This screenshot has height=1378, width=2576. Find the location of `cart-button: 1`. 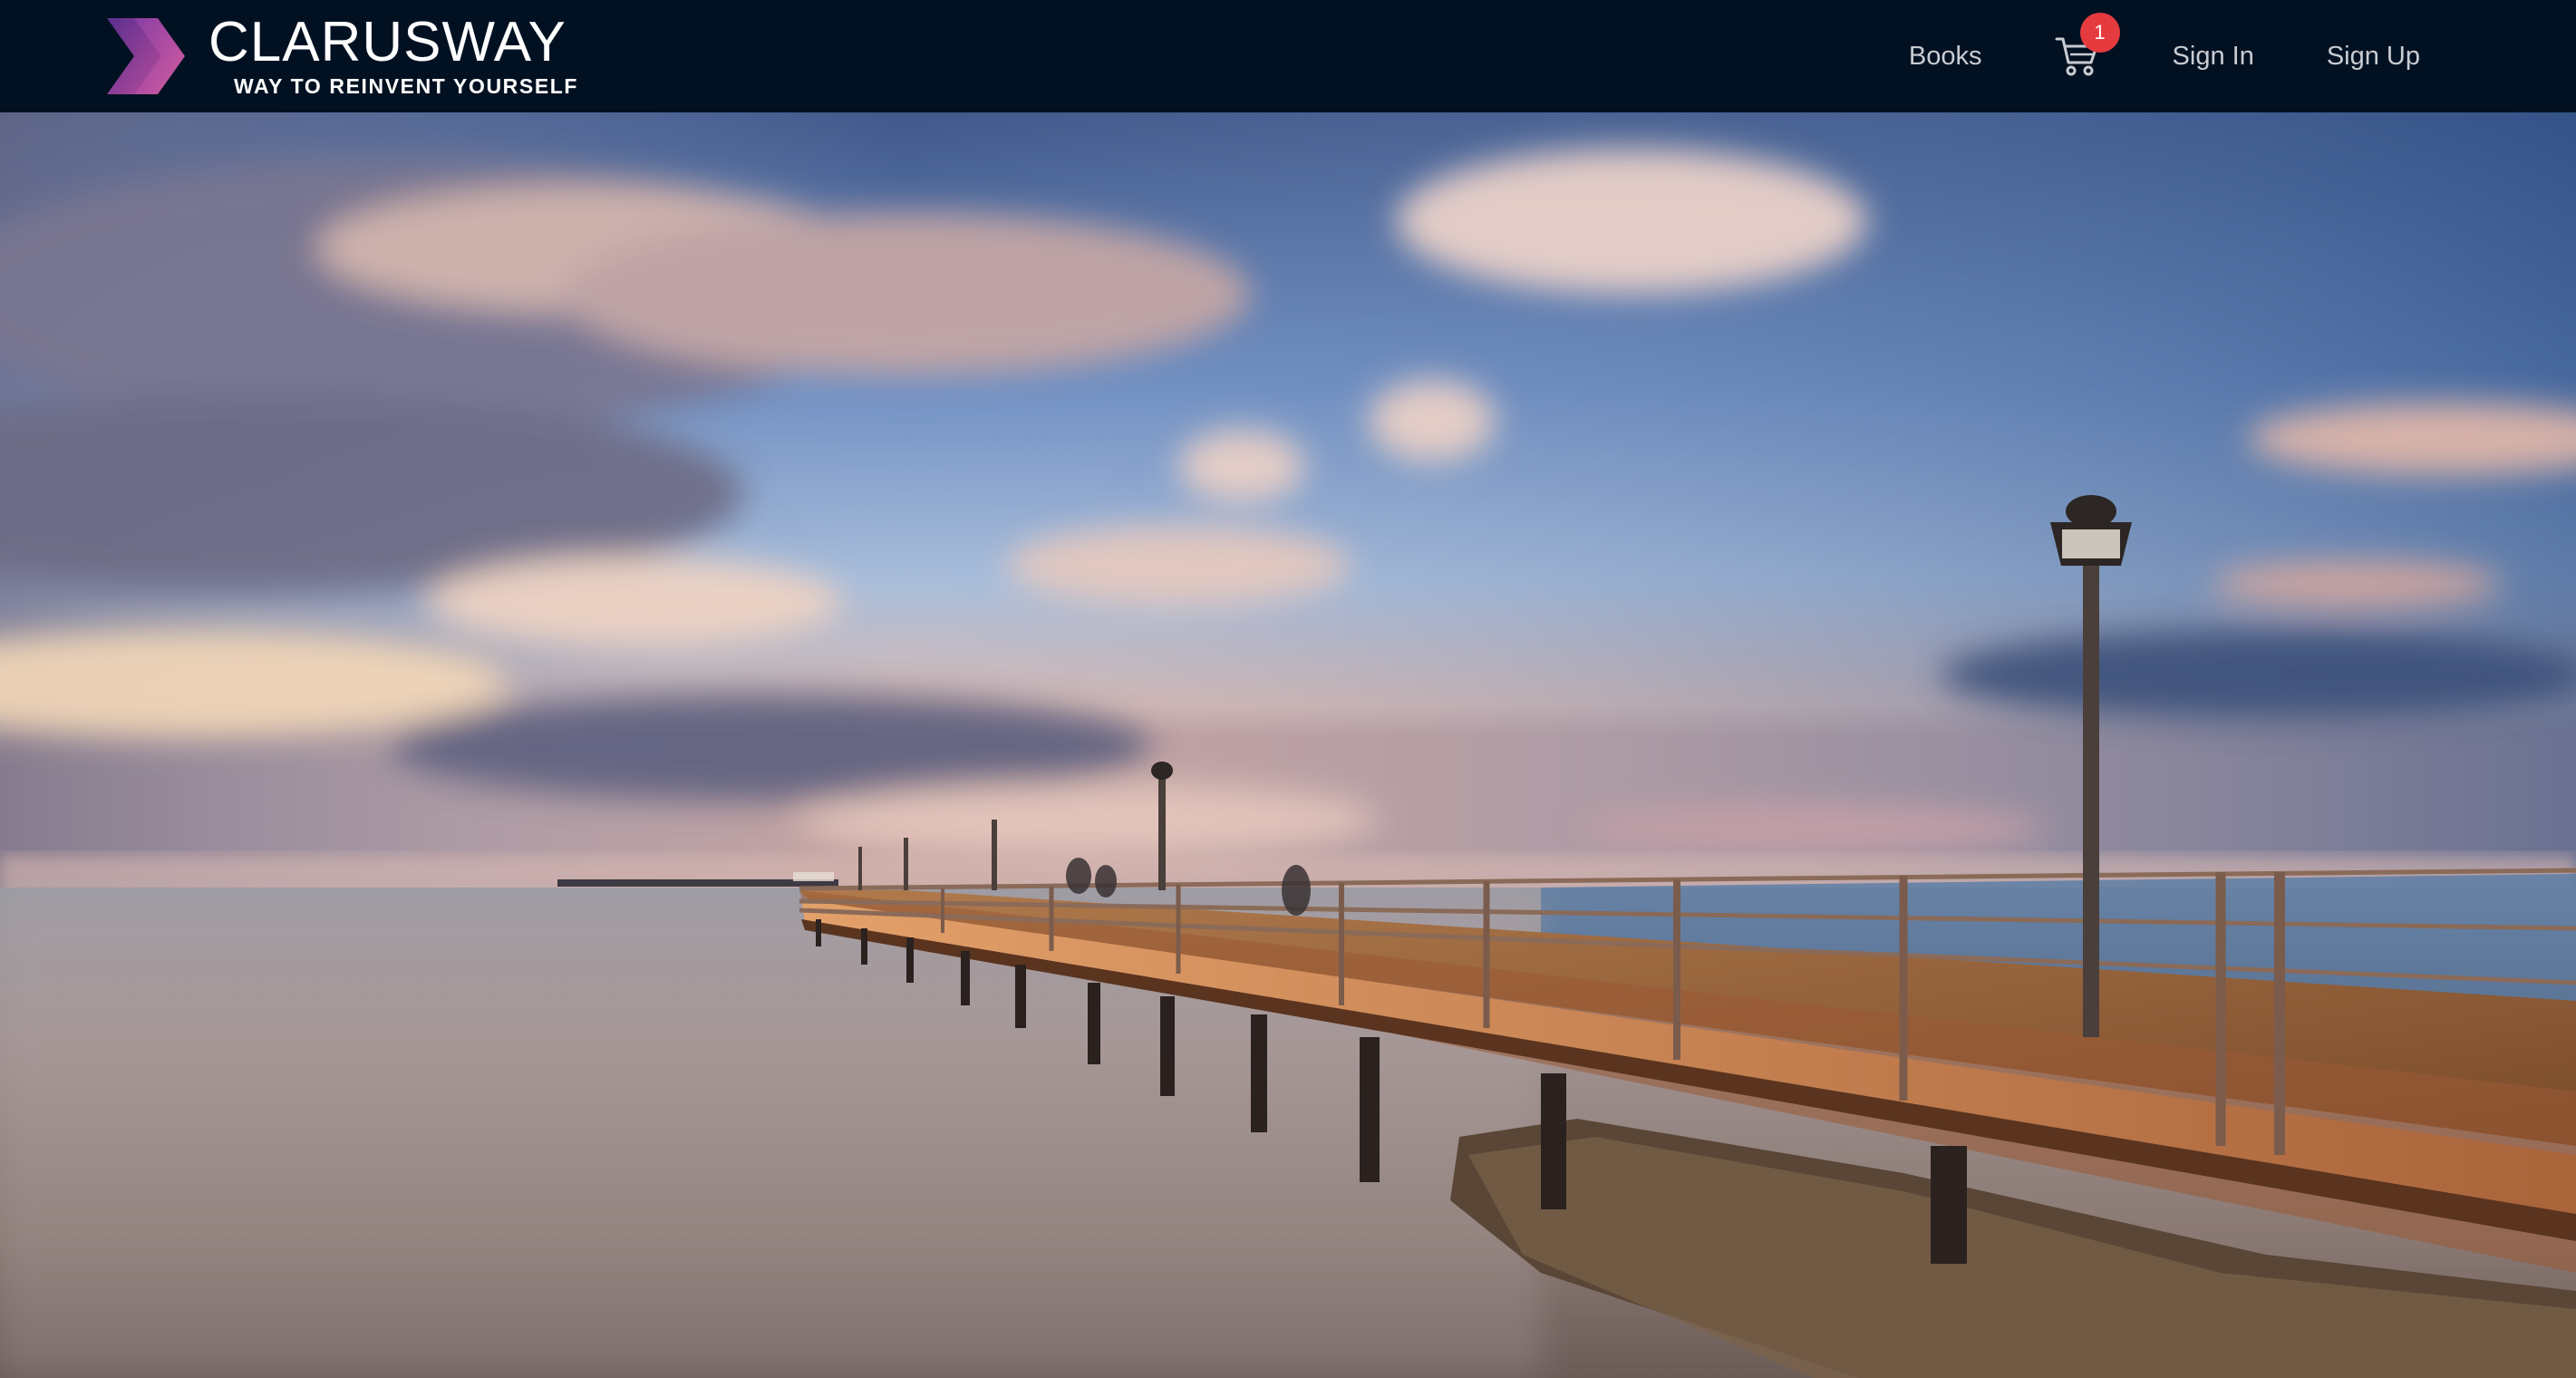

cart-button: 1 is located at coordinates (2077, 56).